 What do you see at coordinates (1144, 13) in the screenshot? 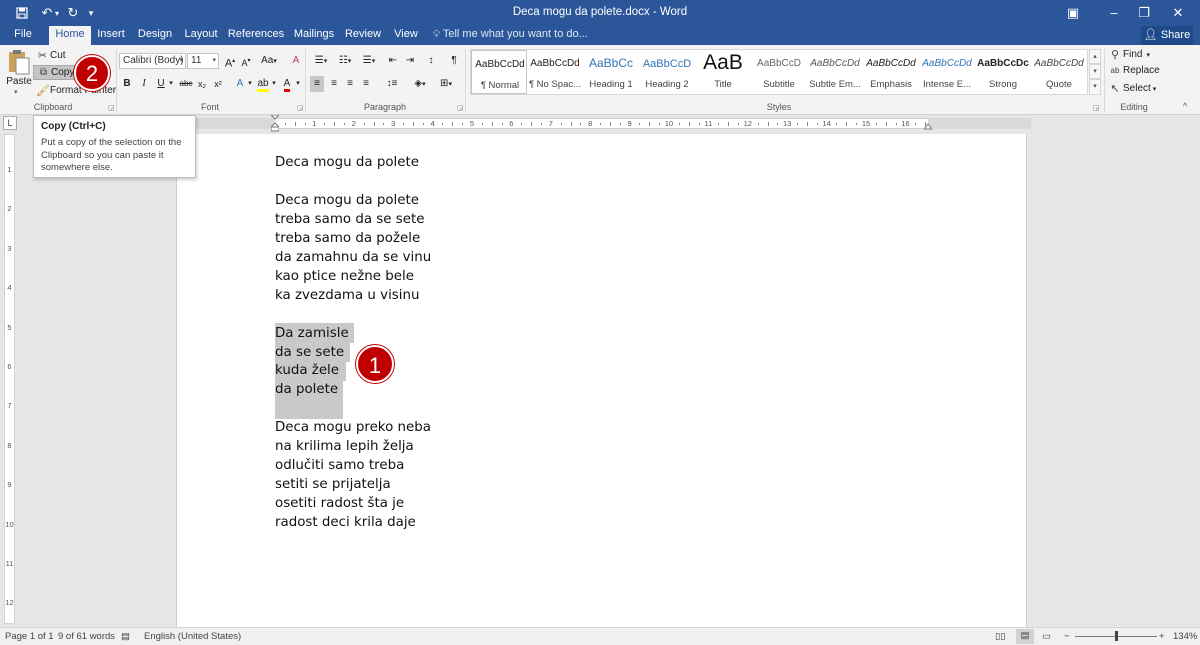
I see `restore-button: ❐` at bounding box center [1144, 13].